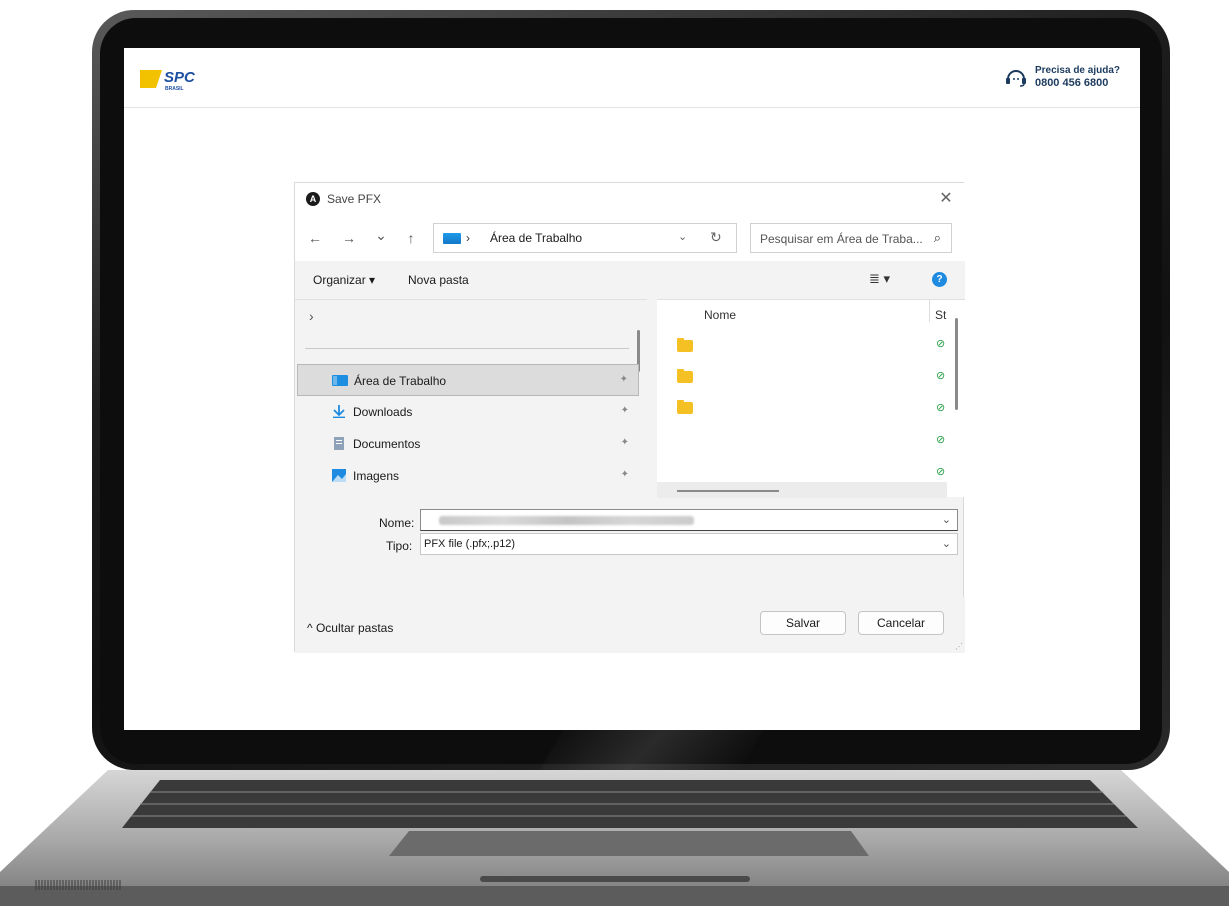 The image size is (1229, 909). What do you see at coordinates (311, 316) in the screenshot?
I see `expand-chevron-icon: ›` at bounding box center [311, 316].